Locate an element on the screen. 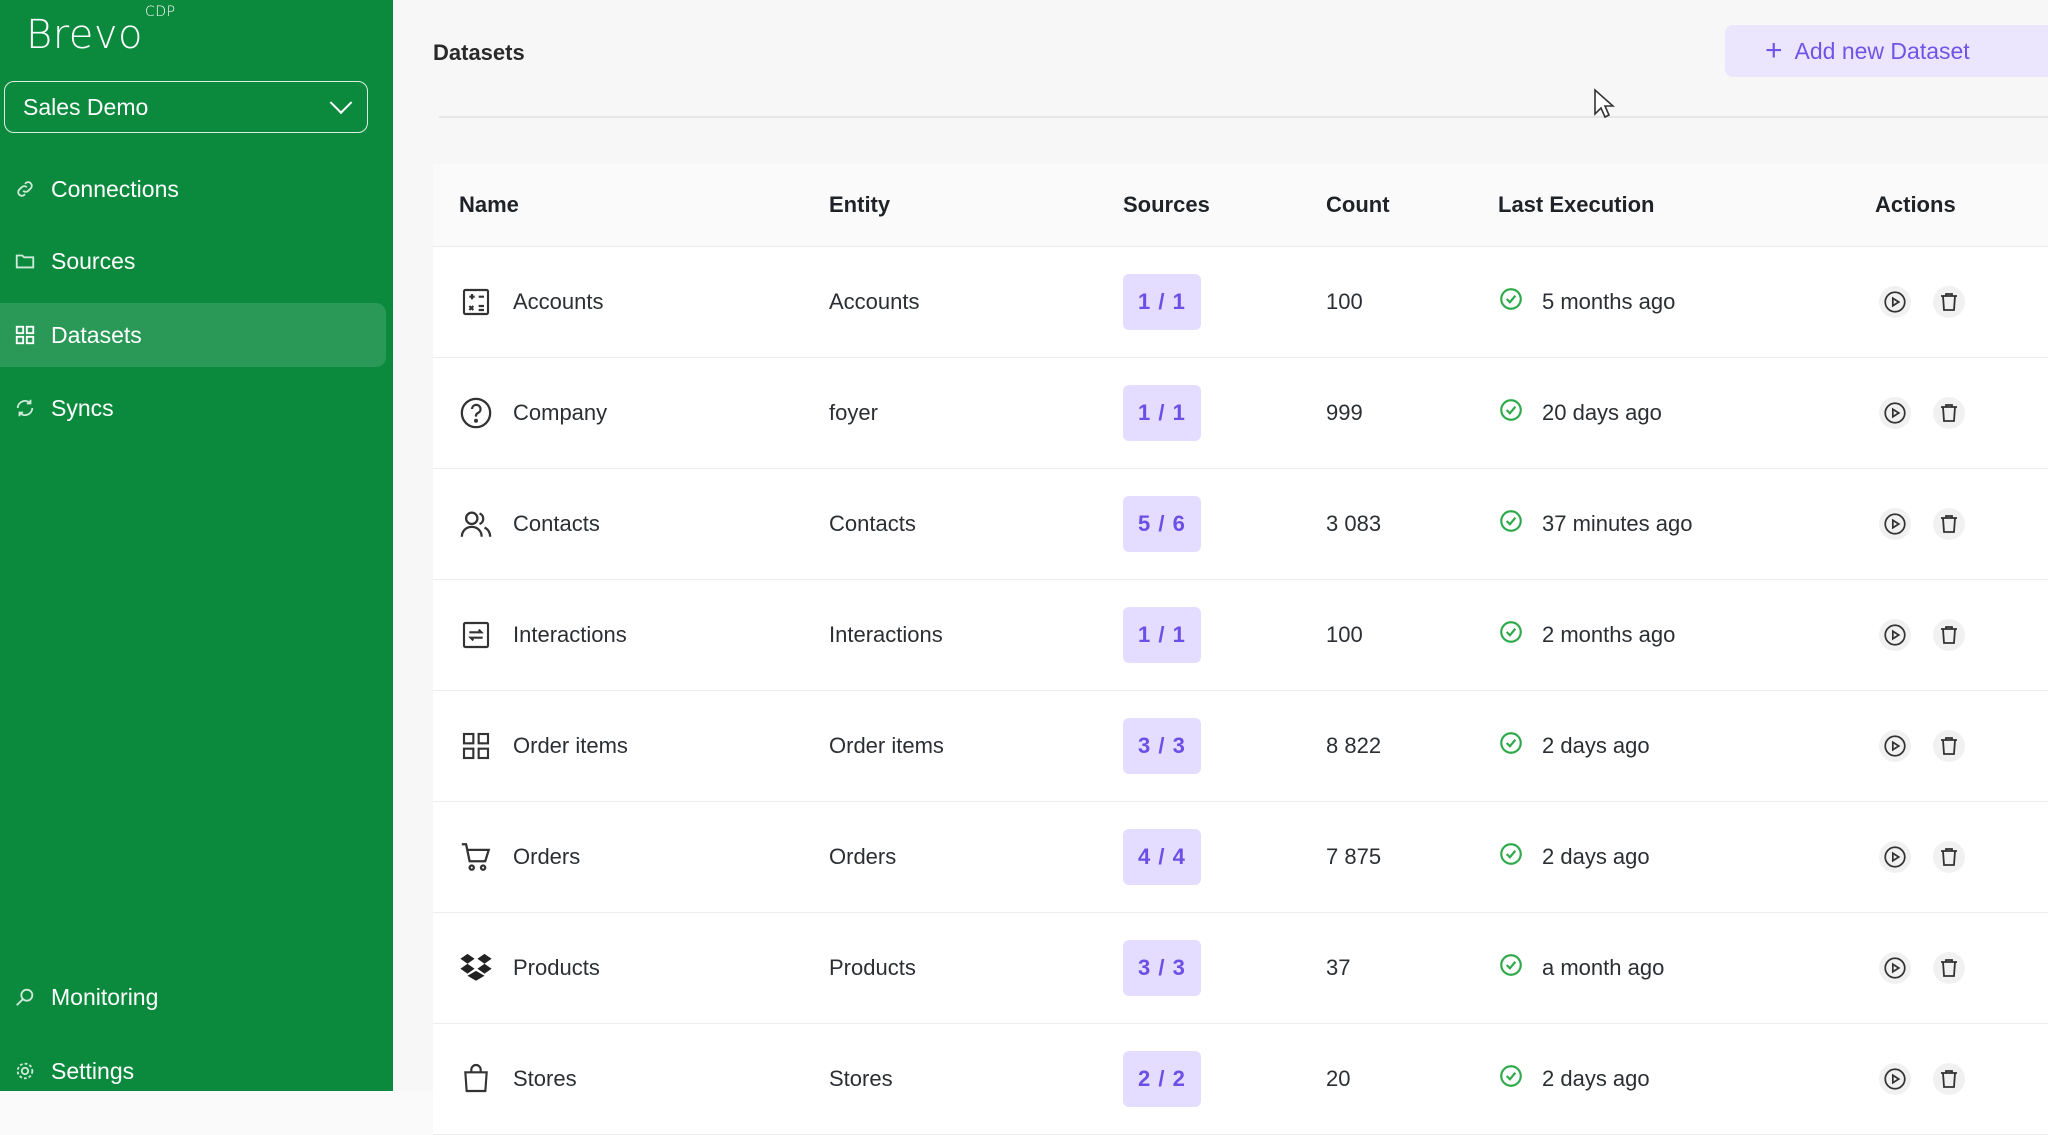 The width and height of the screenshot is (2048, 1135). column-header-last-execution: Last Execution is located at coordinates (1576, 205).